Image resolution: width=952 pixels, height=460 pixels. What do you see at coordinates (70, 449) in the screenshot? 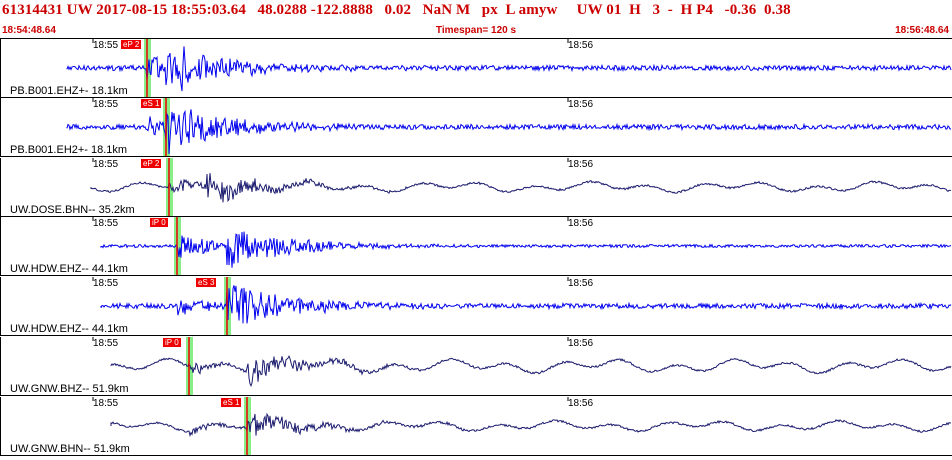
I see `station-label: UW.GNW.BHN-- 51.9km` at bounding box center [70, 449].